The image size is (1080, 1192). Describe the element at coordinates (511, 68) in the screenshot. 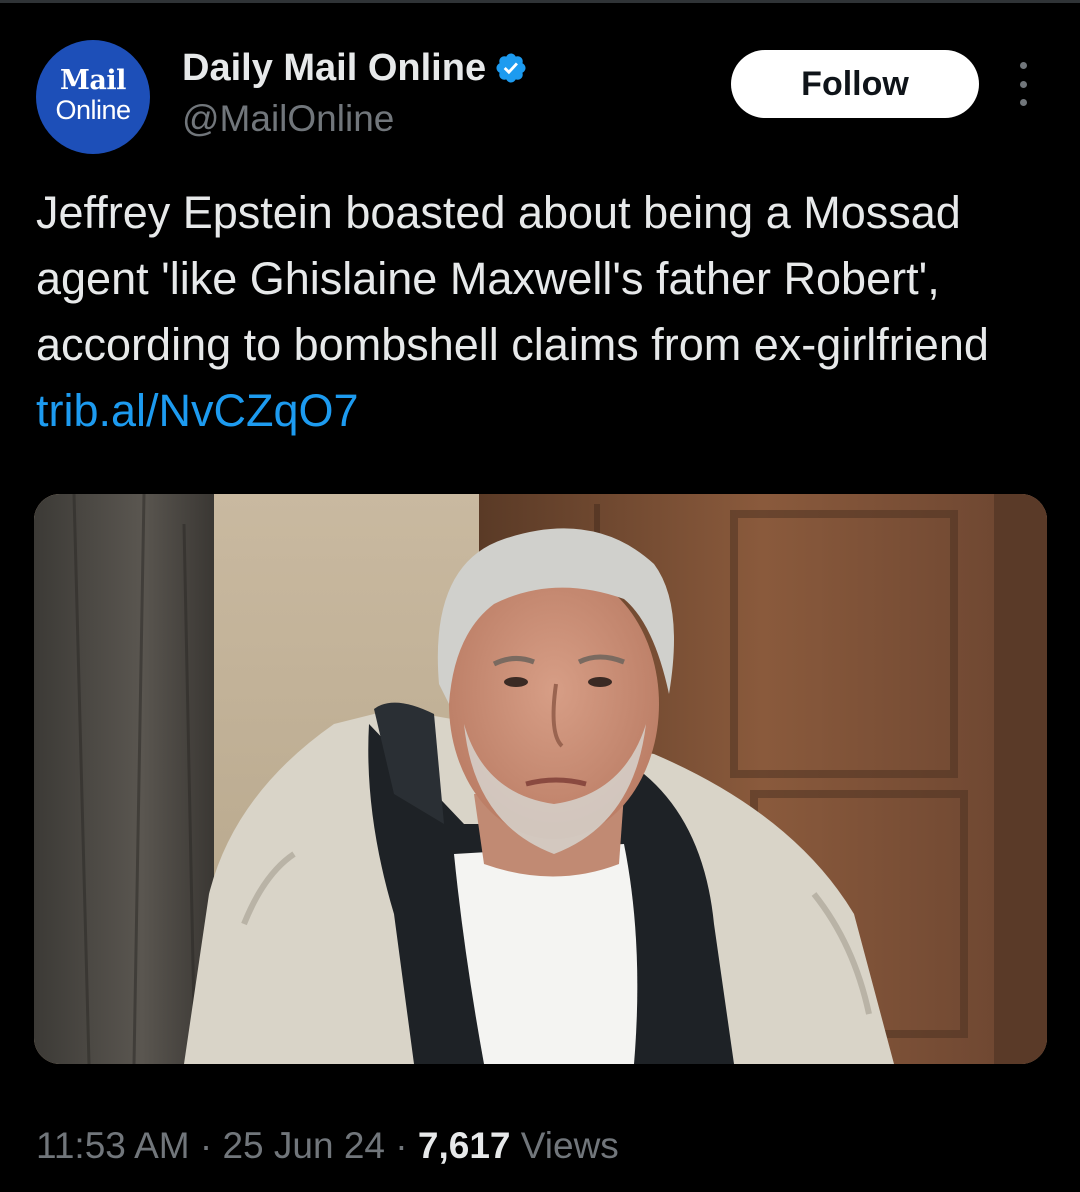

I see `verified-badge-icon` at that location.